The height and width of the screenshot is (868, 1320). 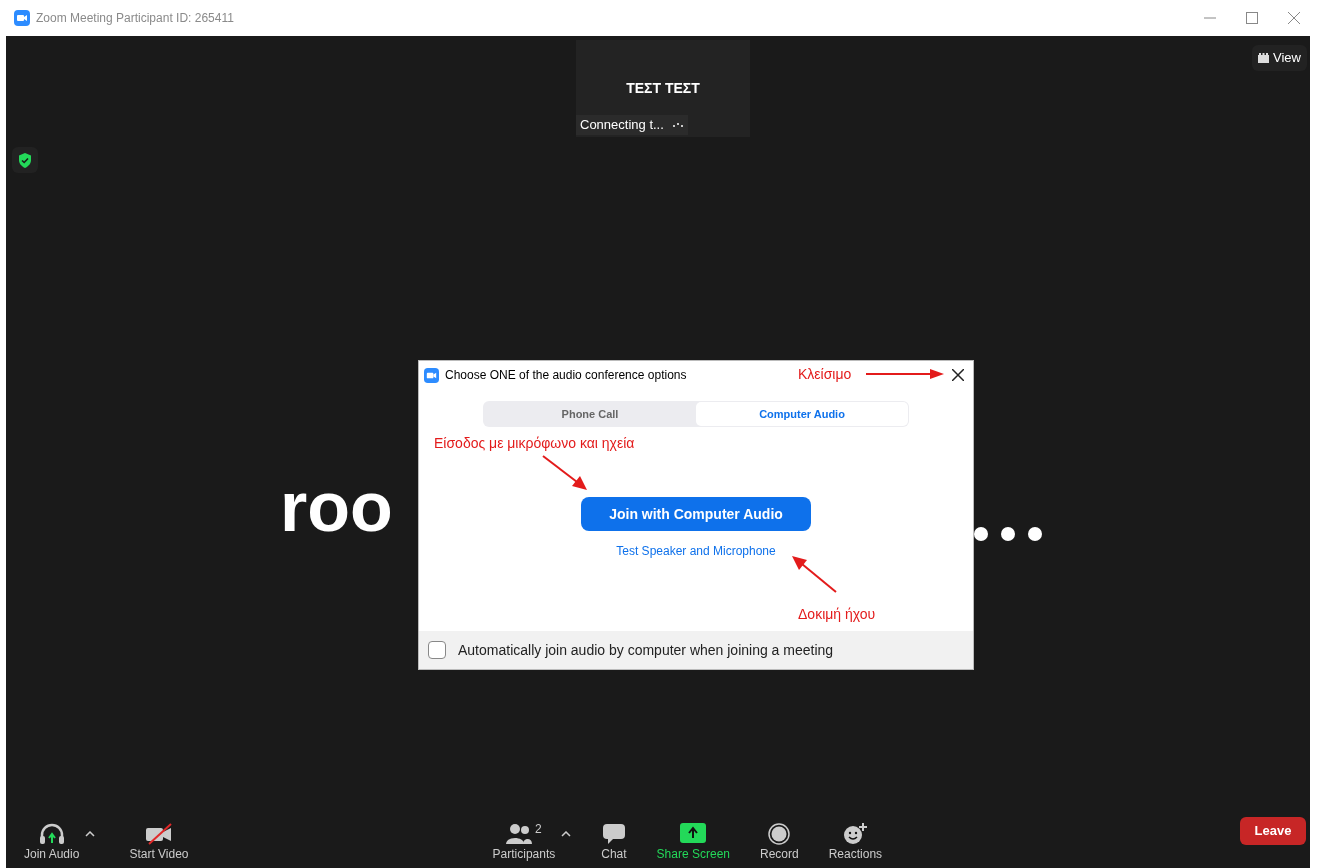 I want to click on headphones-icon, so click(x=51, y=834).